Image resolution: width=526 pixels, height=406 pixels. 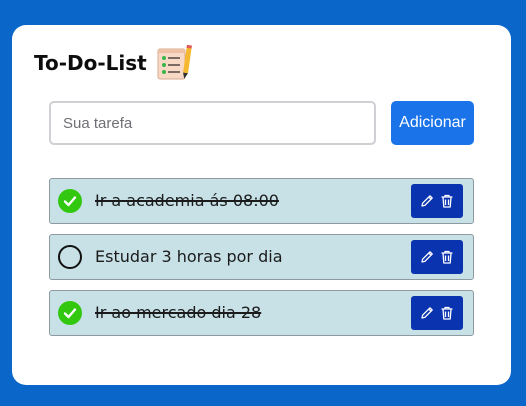 I want to click on task-item: Ir ao mercado dia 28, so click(x=261, y=313).